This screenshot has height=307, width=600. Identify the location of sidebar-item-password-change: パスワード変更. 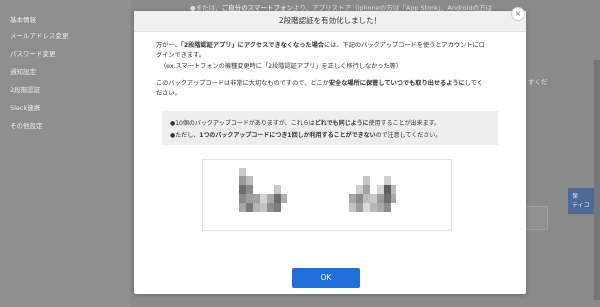
(33, 53).